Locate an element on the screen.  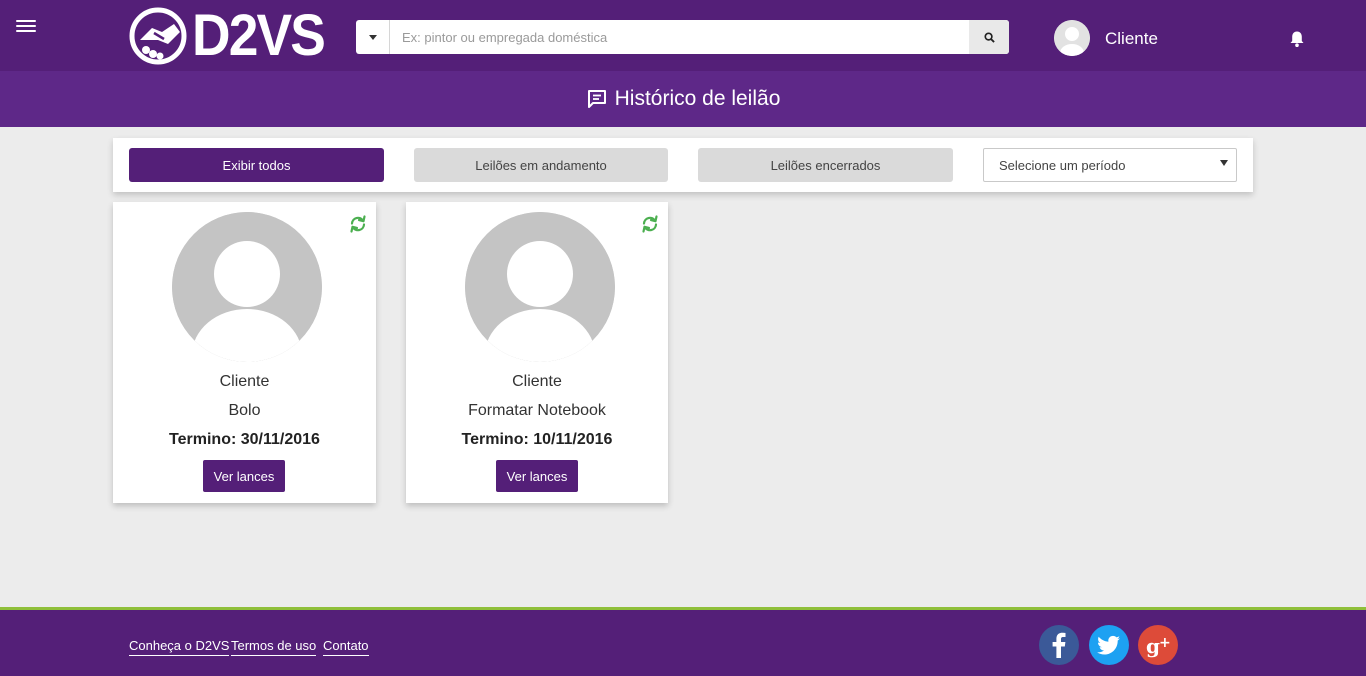
search-button is located at coordinates (989, 37).